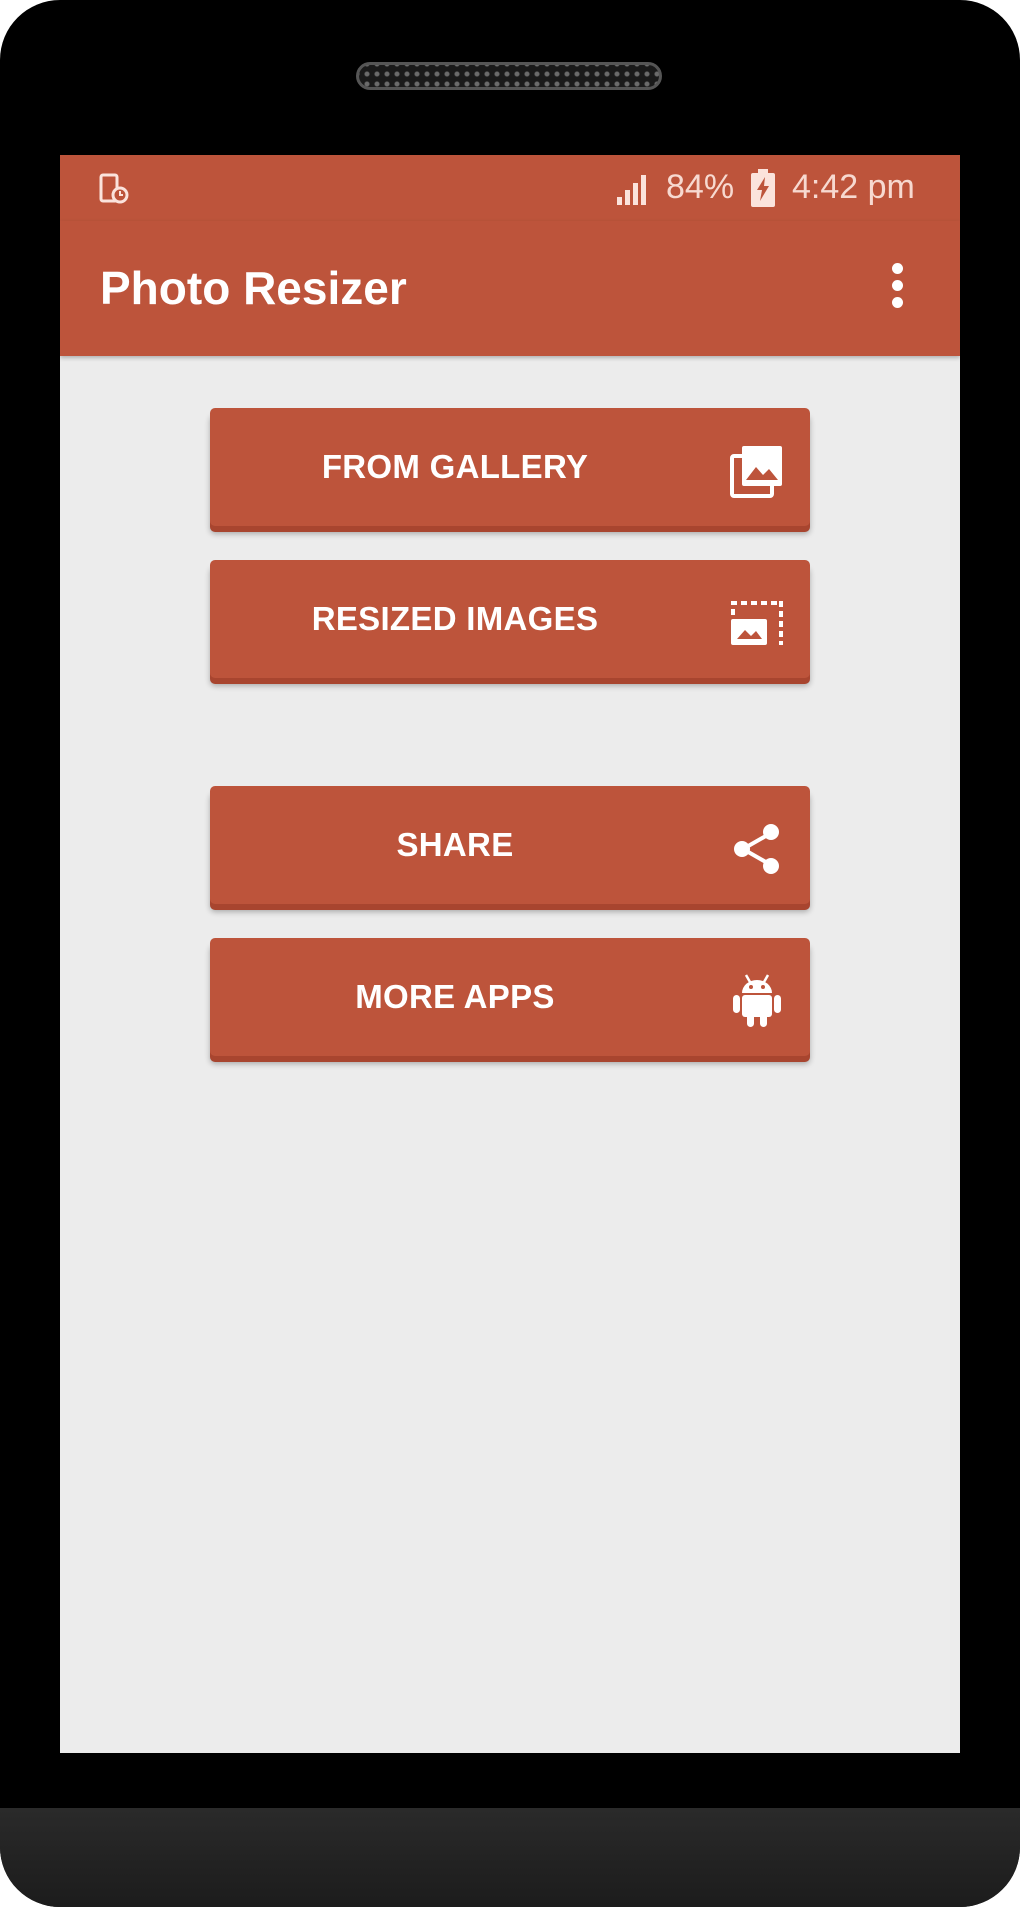 This screenshot has width=1020, height=1907. I want to click on more-apps-button: MORE APPS, so click(510, 997).